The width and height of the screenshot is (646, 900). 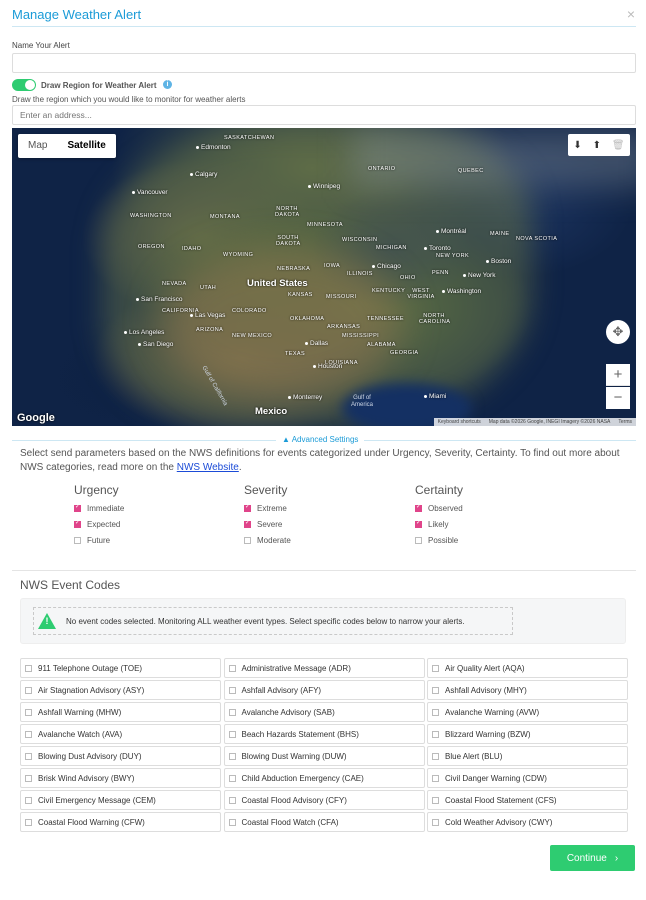 I want to click on event-code-item: Civil Danger Warning (CDW), so click(x=527, y=778).